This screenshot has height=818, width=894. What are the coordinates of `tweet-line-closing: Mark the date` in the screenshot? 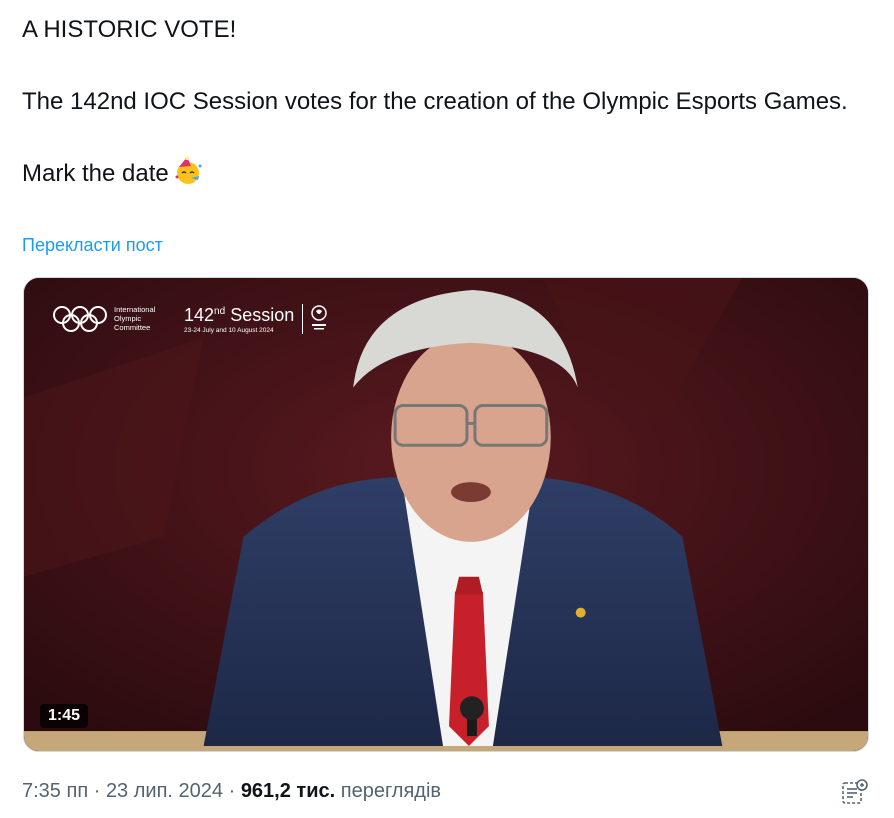 It's located at (447, 176).